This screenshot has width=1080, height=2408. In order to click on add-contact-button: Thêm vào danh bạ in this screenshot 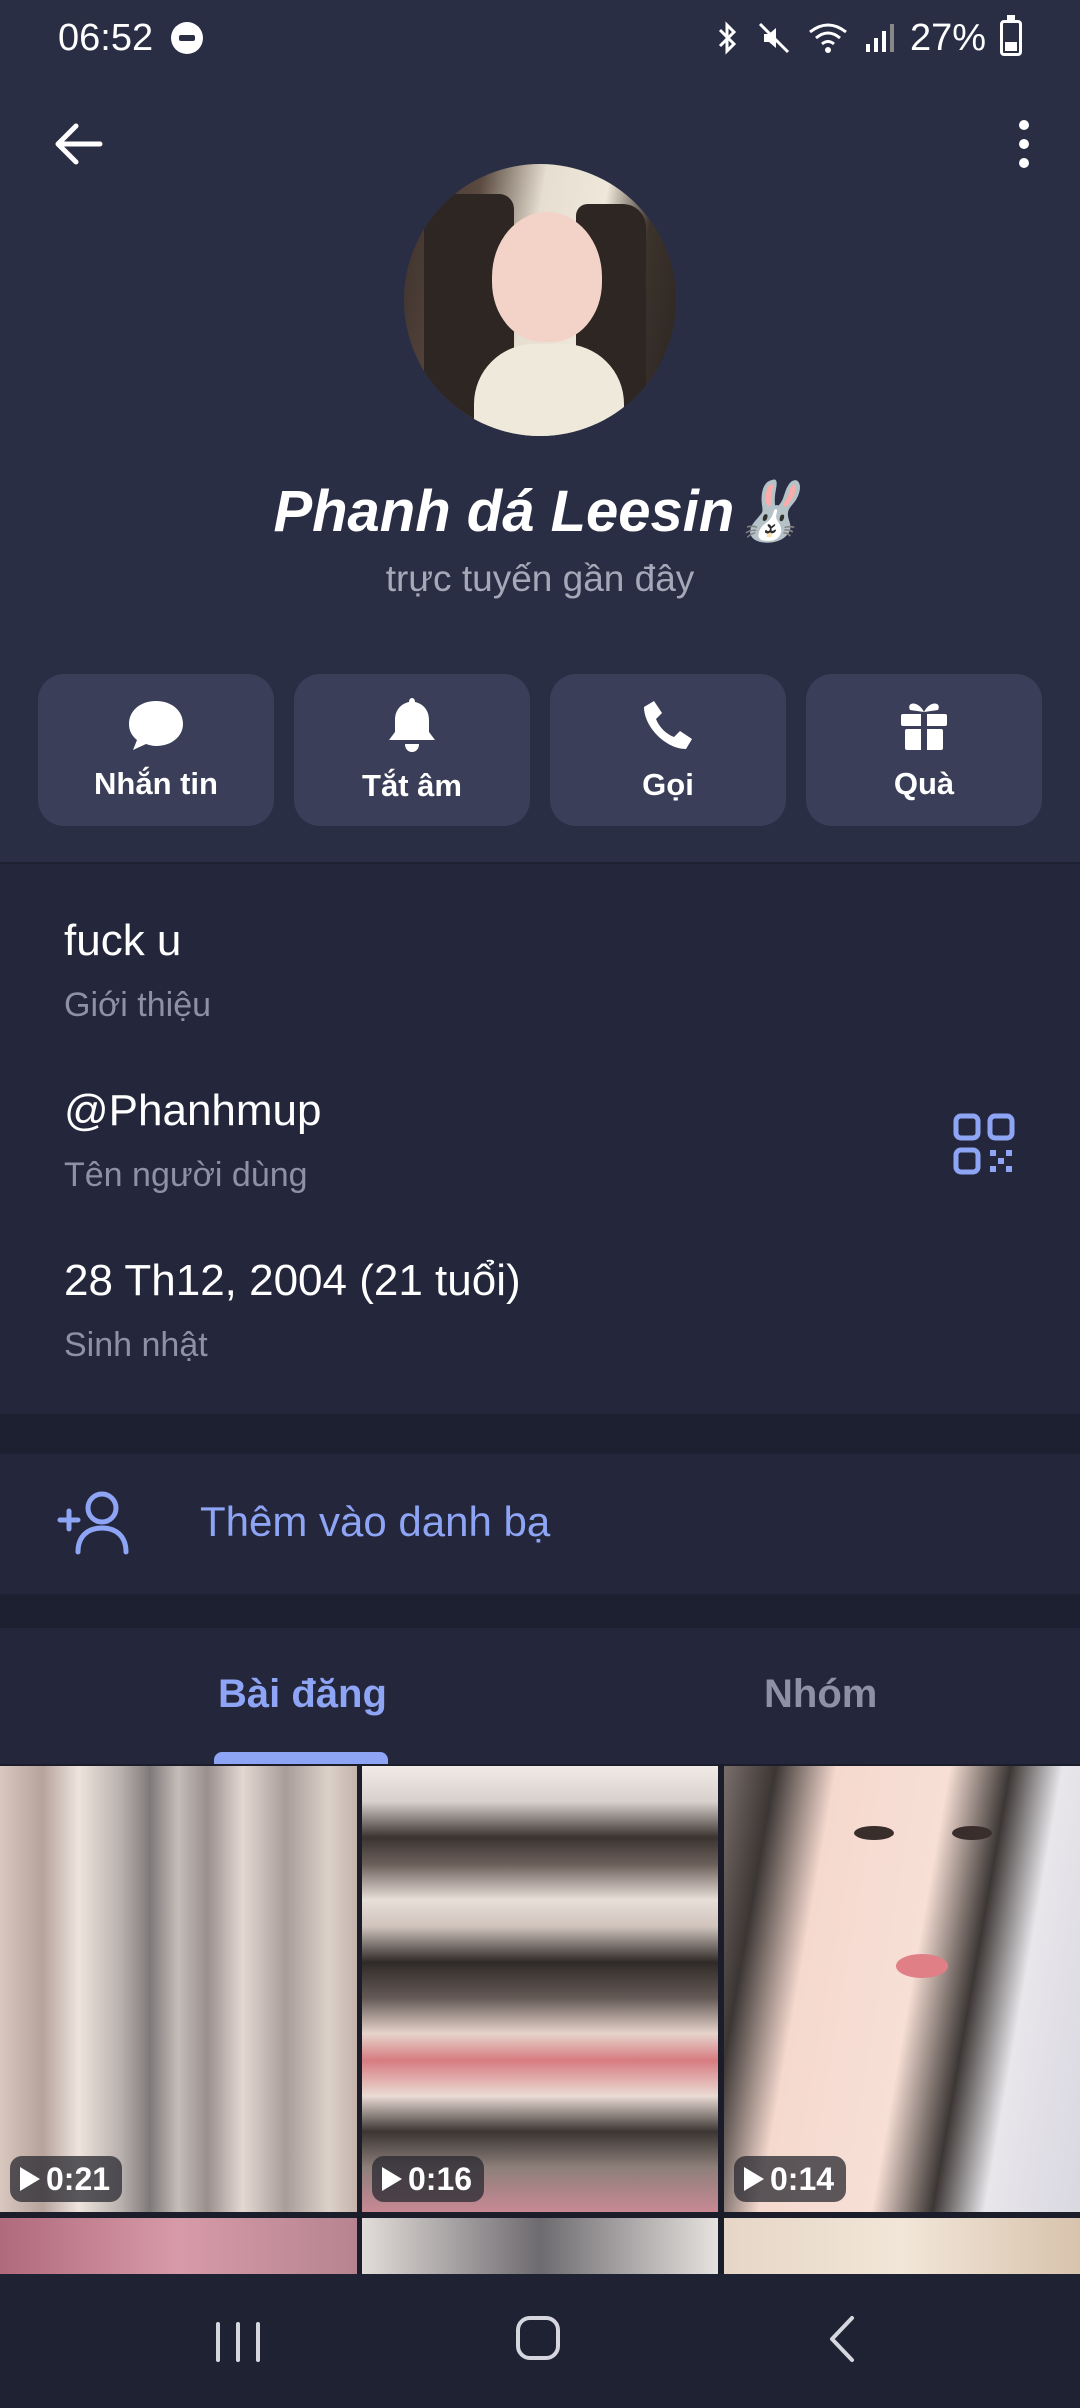, I will do `click(540, 1524)`.